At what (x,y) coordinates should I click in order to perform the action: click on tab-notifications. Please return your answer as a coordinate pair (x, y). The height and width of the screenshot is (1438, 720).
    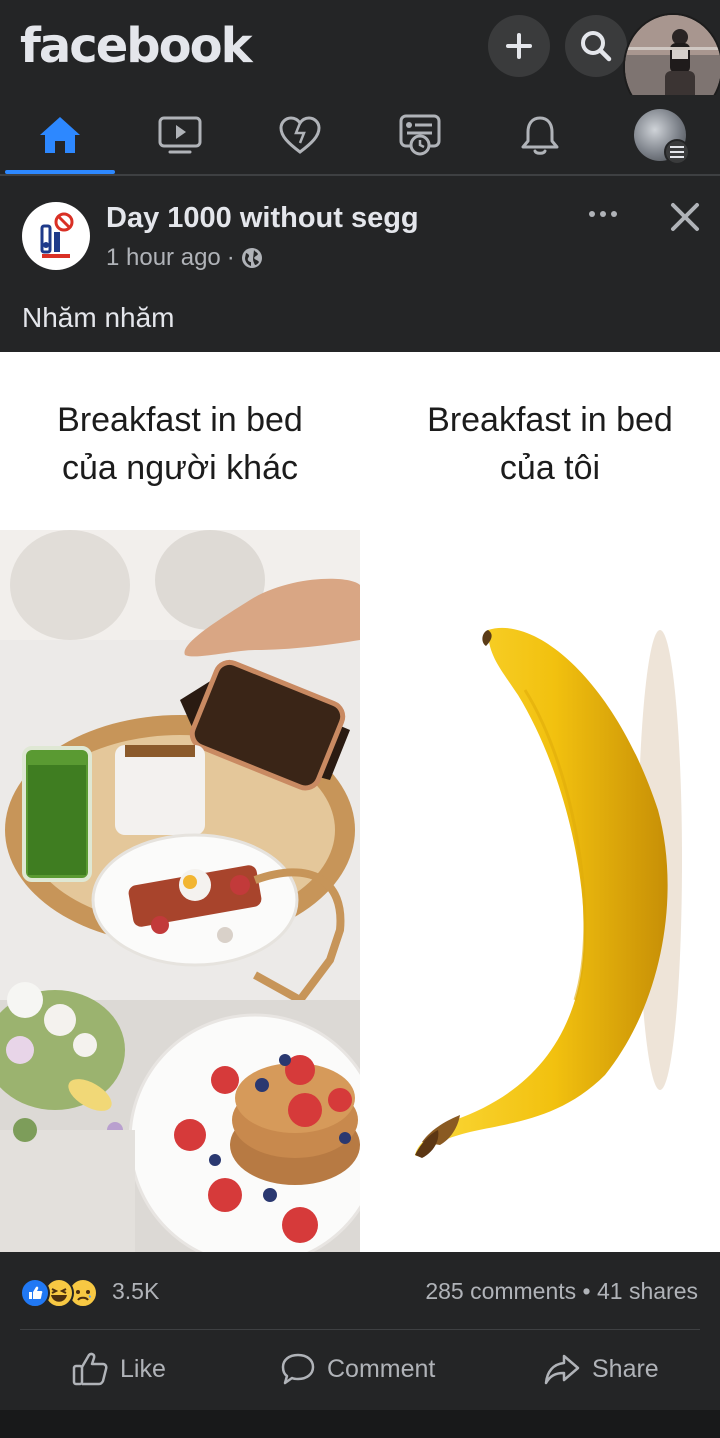
    Looking at the image, I should click on (540, 134).